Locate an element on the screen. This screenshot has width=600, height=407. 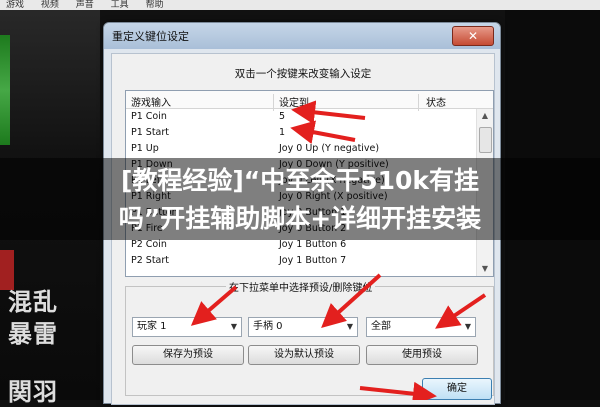
ok-button: 确定 is located at coordinates (457, 389).